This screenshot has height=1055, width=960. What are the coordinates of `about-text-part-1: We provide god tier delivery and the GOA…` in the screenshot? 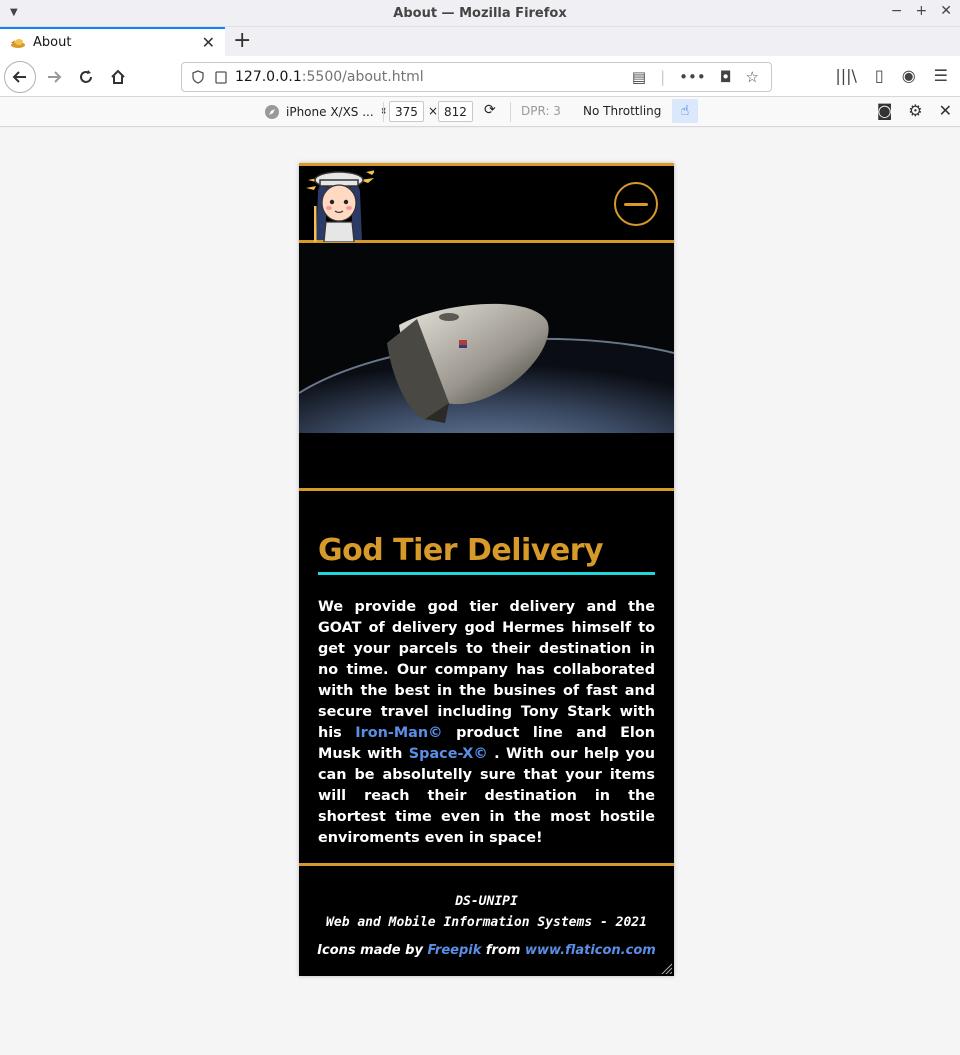 It's located at (486, 670).